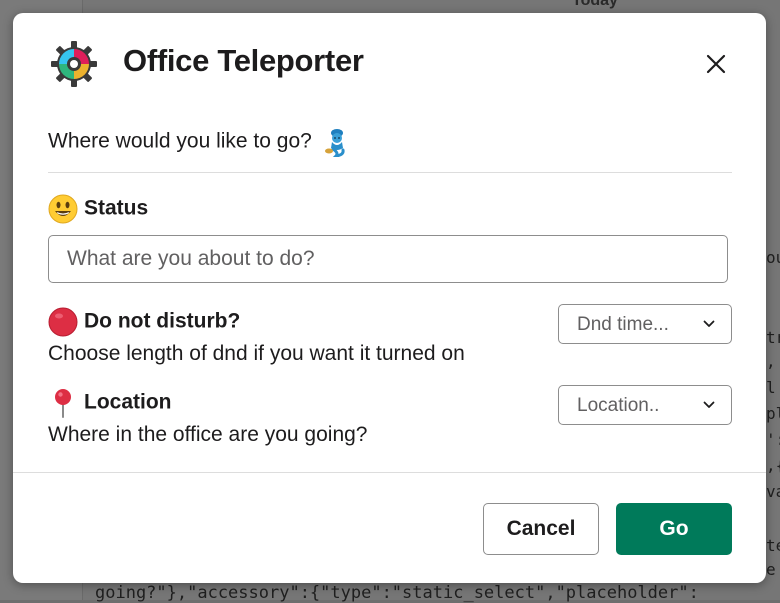 Image resolution: width=780 pixels, height=603 pixels. Describe the element at coordinates (243, 60) in the screenshot. I see `modal-title: Office Teleporter` at that location.